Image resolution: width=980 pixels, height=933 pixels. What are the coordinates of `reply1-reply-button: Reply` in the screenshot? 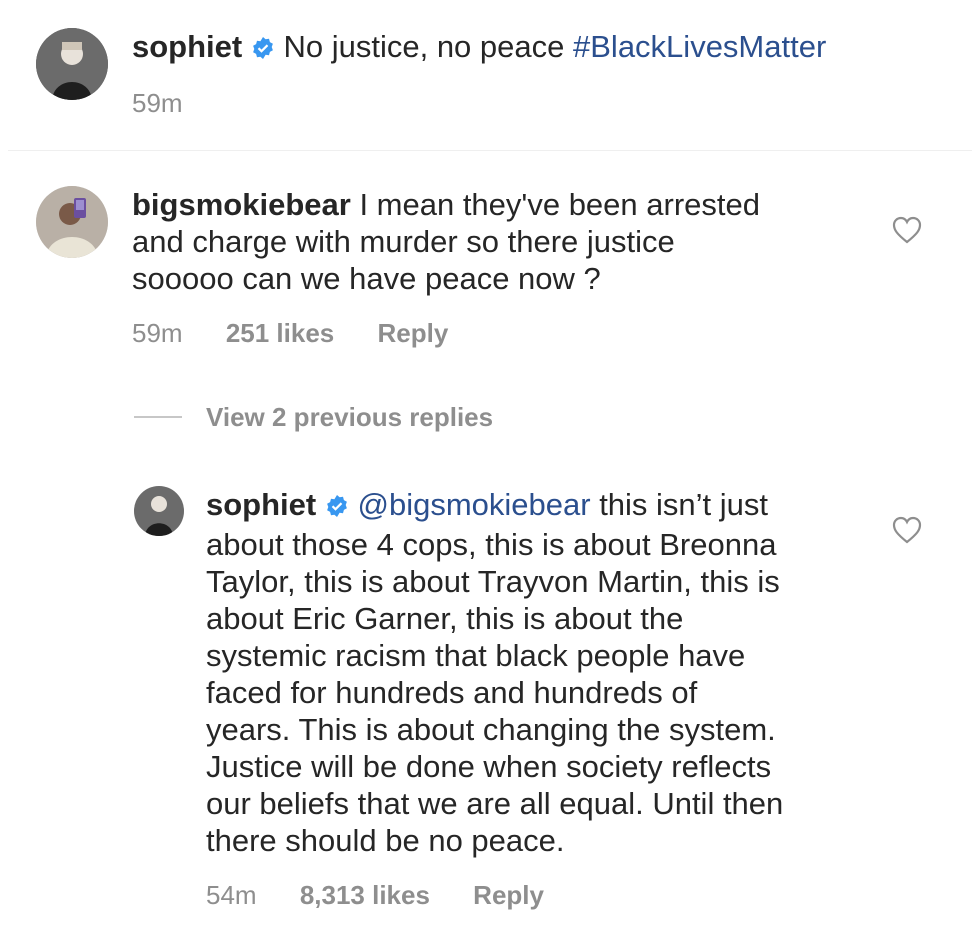 It's located at (508, 895).